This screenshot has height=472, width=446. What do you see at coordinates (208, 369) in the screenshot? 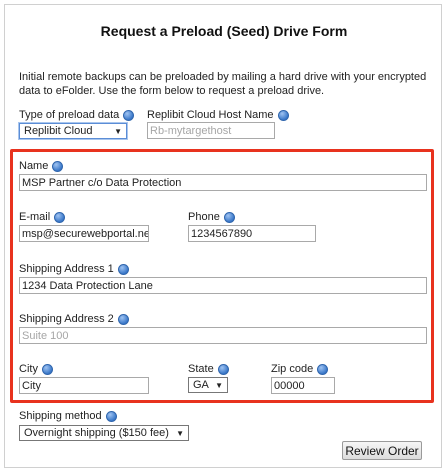
I see `state-label: State` at bounding box center [208, 369].